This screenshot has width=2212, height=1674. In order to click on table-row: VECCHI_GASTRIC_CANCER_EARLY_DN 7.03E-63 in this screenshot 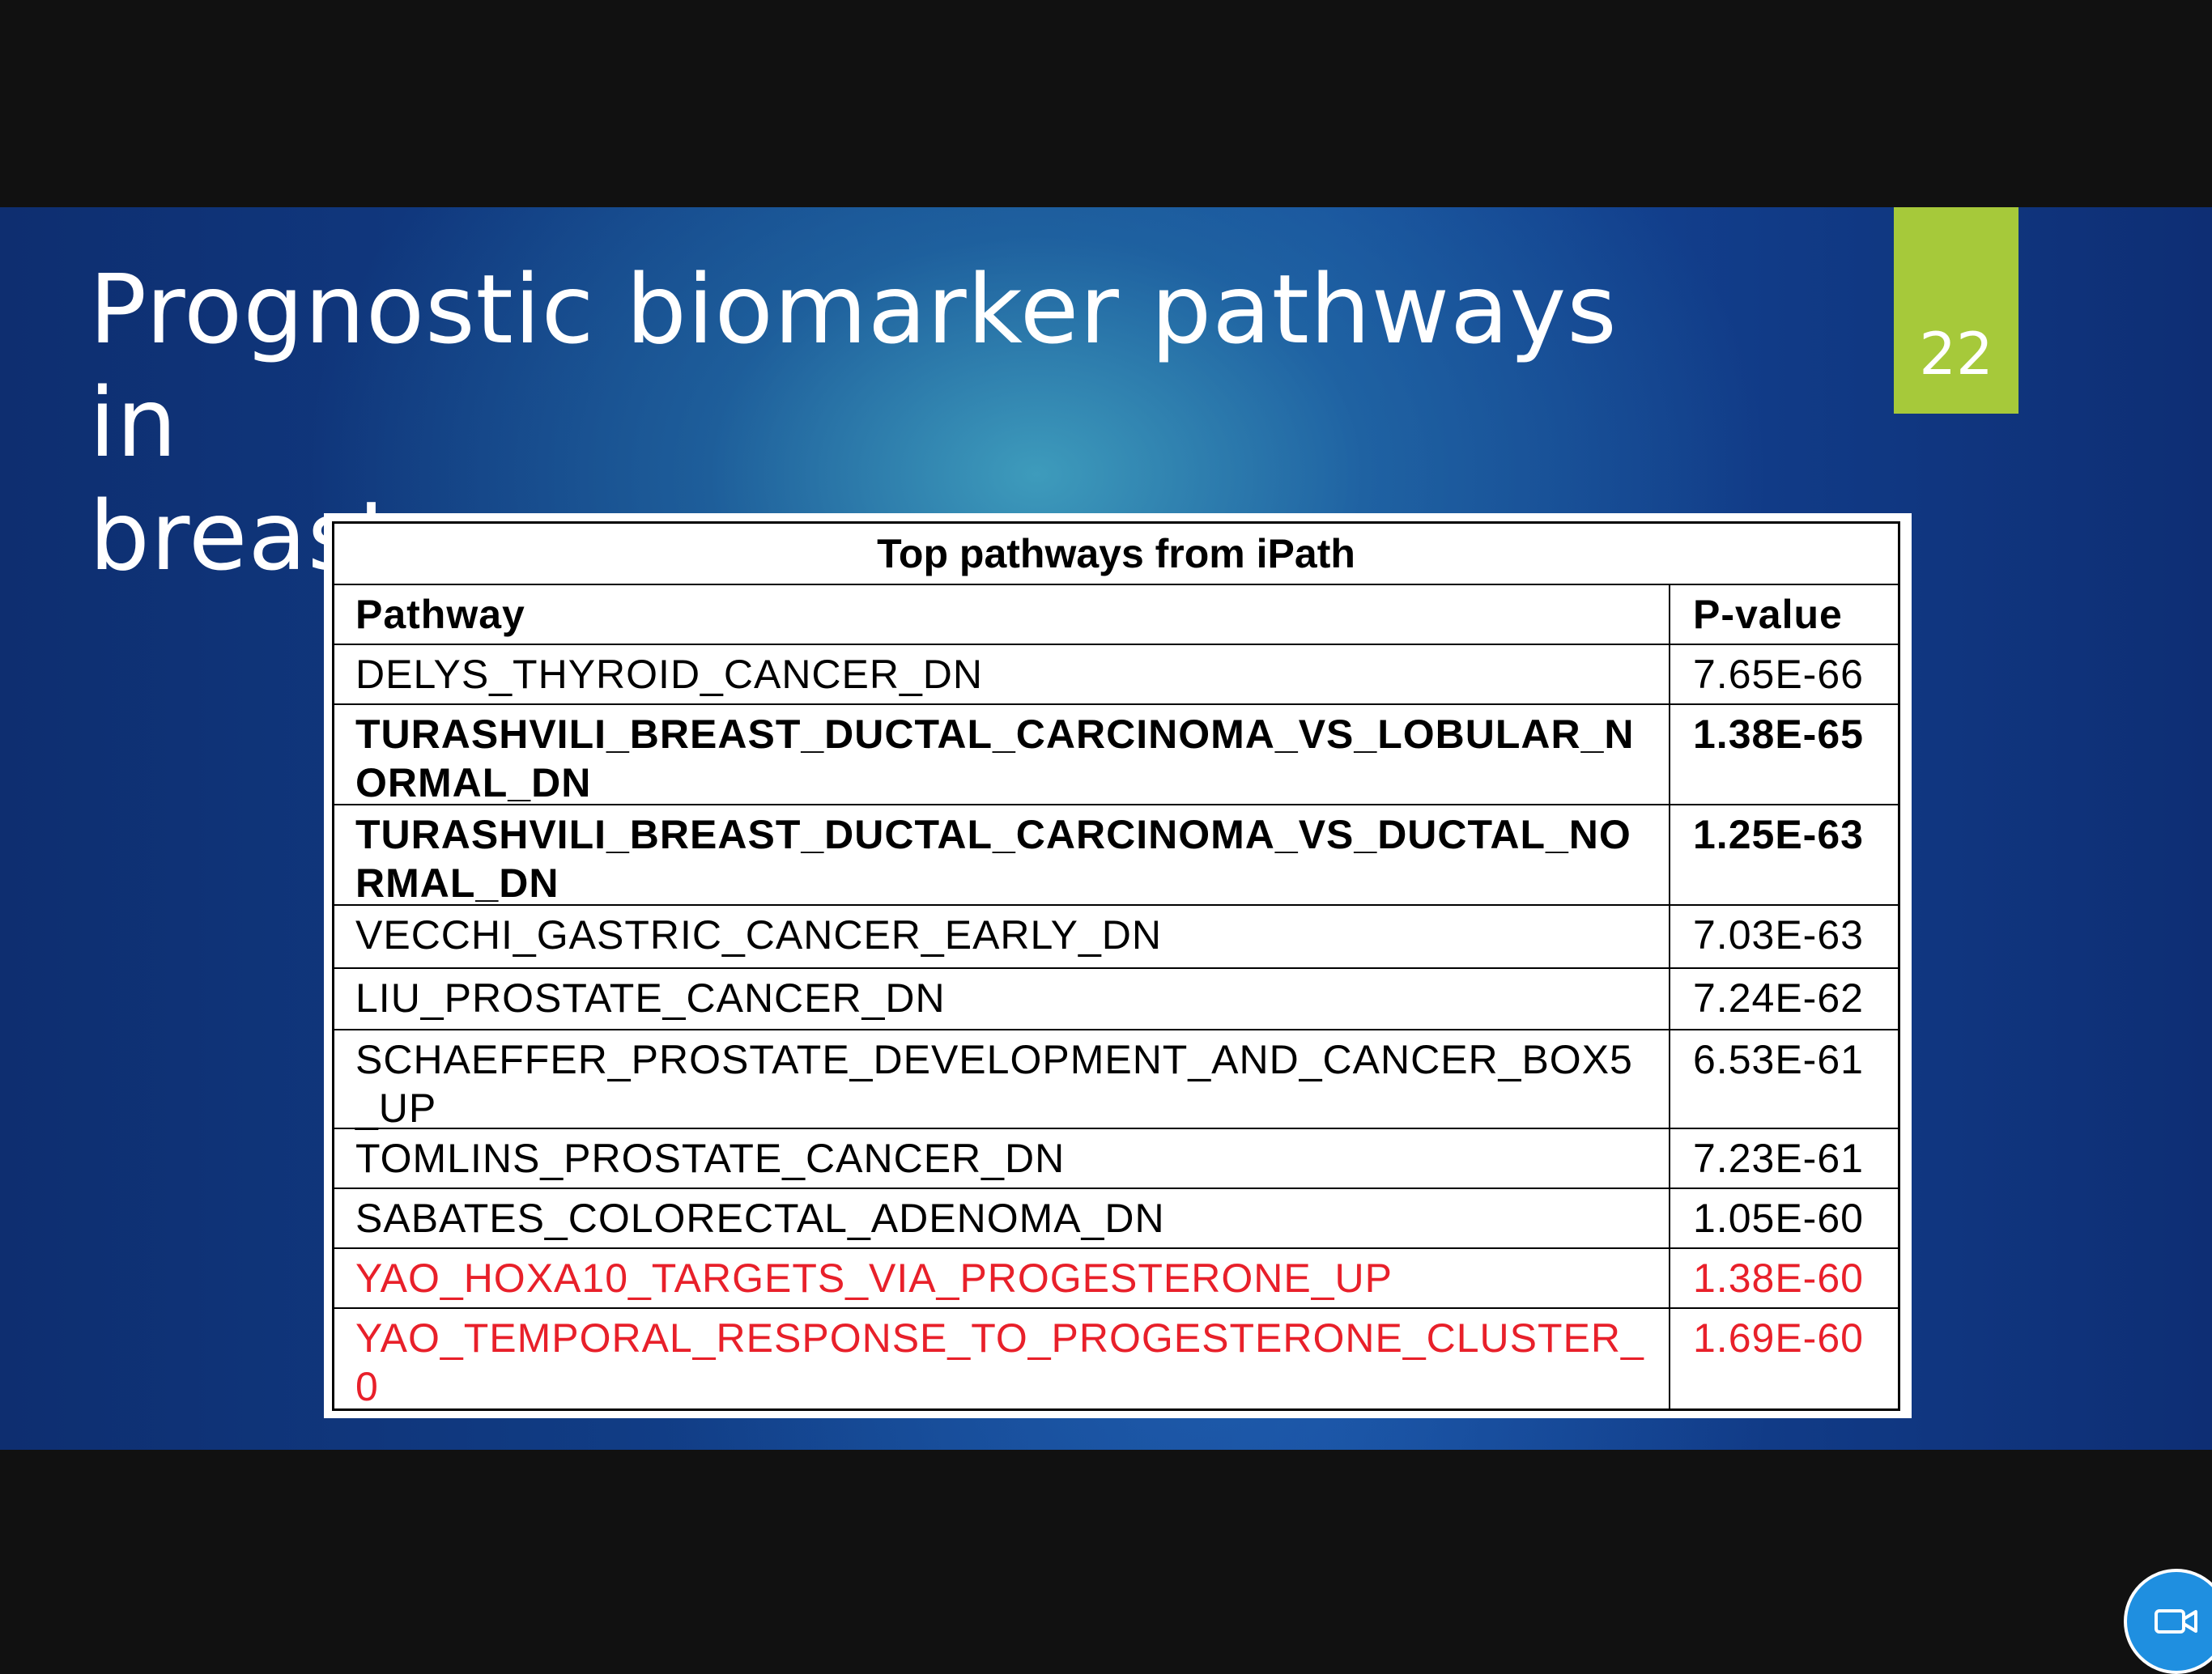, I will do `click(1116, 937)`.